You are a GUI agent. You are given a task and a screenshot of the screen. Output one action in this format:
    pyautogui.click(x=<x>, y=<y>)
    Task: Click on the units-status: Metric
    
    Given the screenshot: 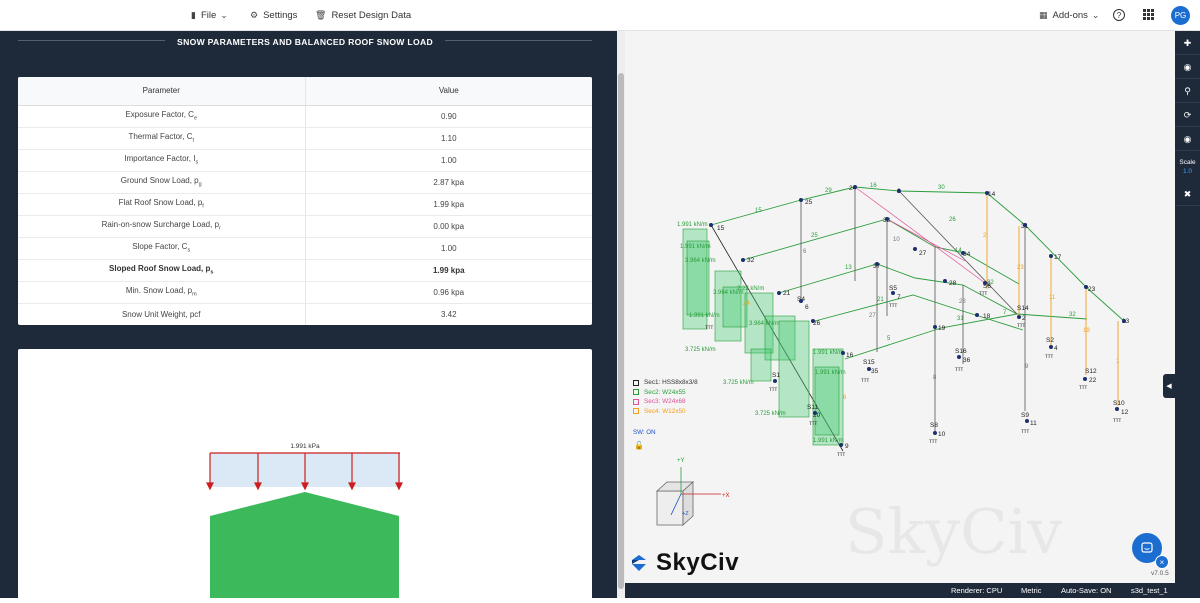 What is the action you would take?
    pyautogui.click(x=1031, y=590)
    